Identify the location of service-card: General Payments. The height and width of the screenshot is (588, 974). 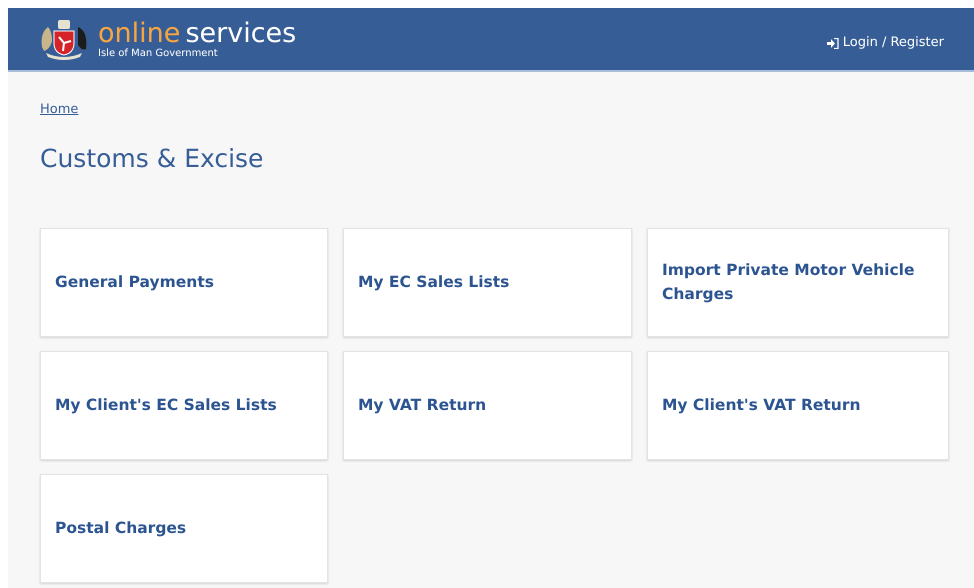
(184, 282).